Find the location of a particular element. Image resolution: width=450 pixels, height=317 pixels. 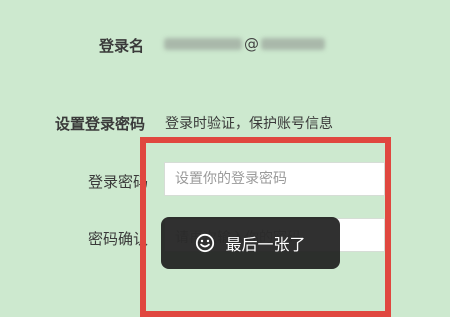

password-hint: 登录时验证，保护账号信息 is located at coordinates (249, 124).